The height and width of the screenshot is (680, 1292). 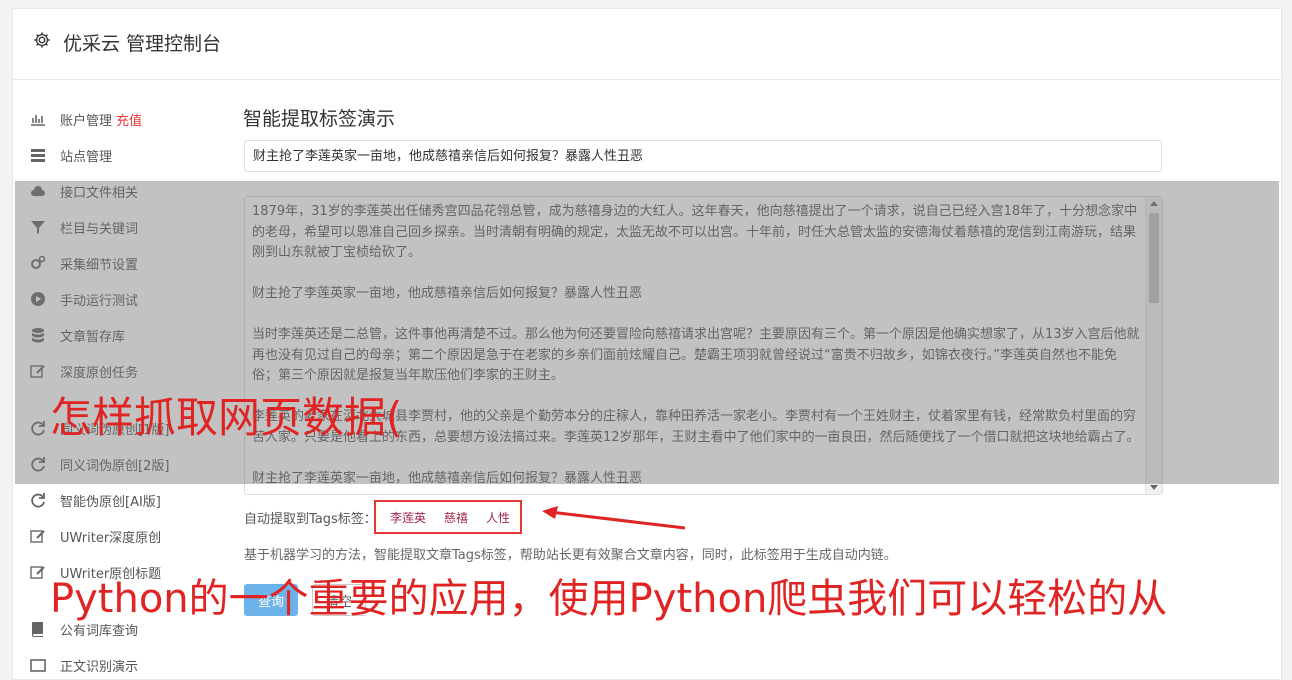 I want to click on tags-box: 李莲英 慈禧 人性, so click(x=448, y=517).